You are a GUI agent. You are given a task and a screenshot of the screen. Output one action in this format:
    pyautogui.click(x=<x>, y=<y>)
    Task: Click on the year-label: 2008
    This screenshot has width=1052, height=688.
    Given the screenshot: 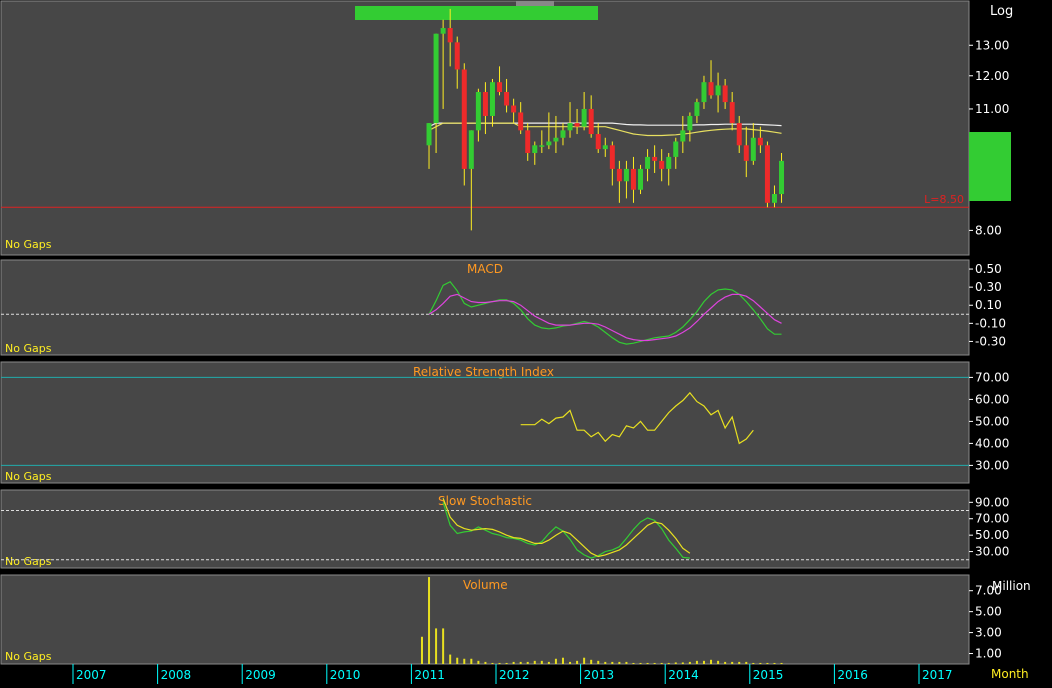 What is the action you would take?
    pyautogui.click(x=176, y=675)
    